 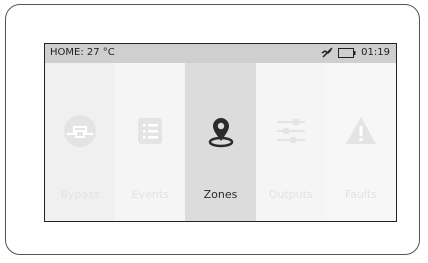 I want to click on menu-tile-events: Events, so click(x=150, y=142).